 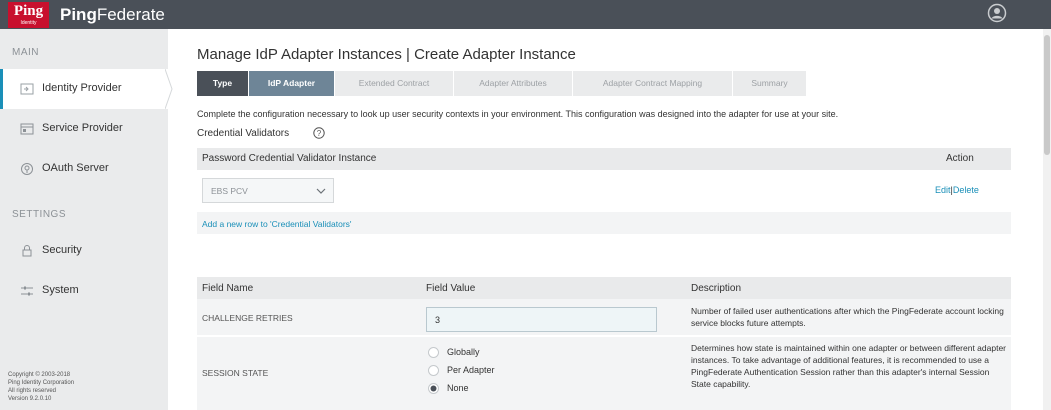 I want to click on sidebar-item-oauth-server: OAuth Server, so click(x=84, y=169).